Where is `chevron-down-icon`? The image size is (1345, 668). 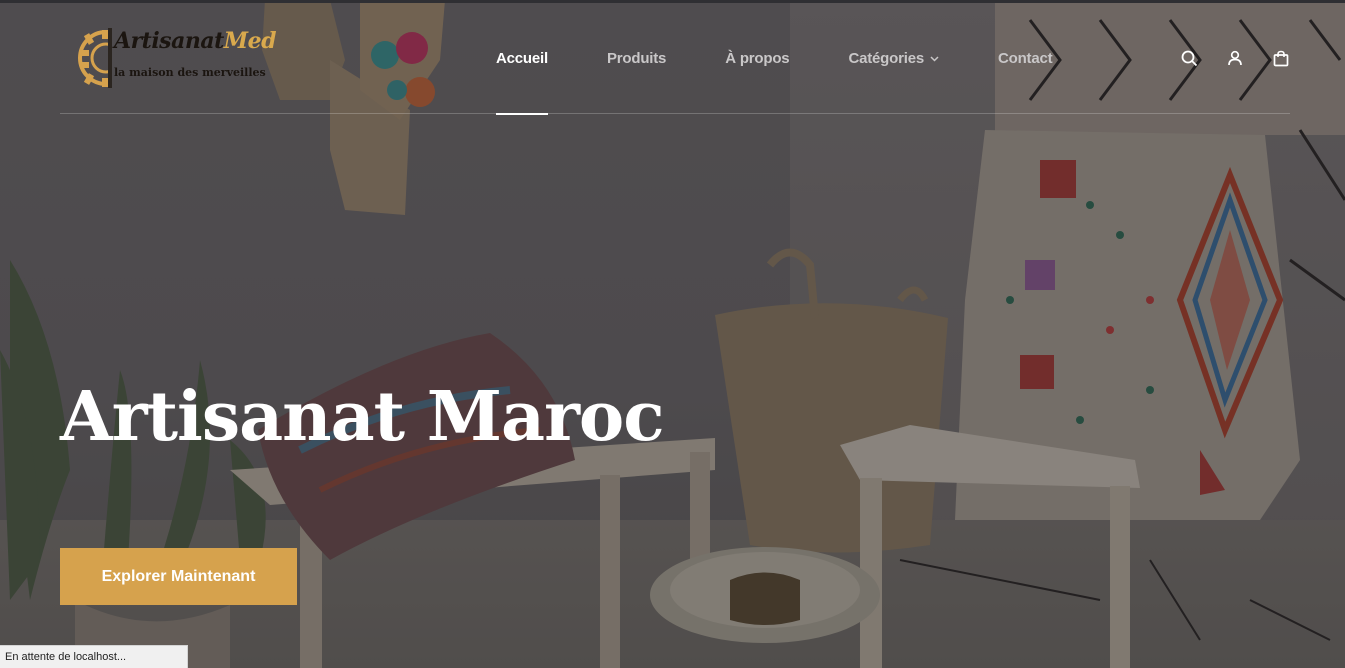 chevron-down-icon is located at coordinates (934, 58).